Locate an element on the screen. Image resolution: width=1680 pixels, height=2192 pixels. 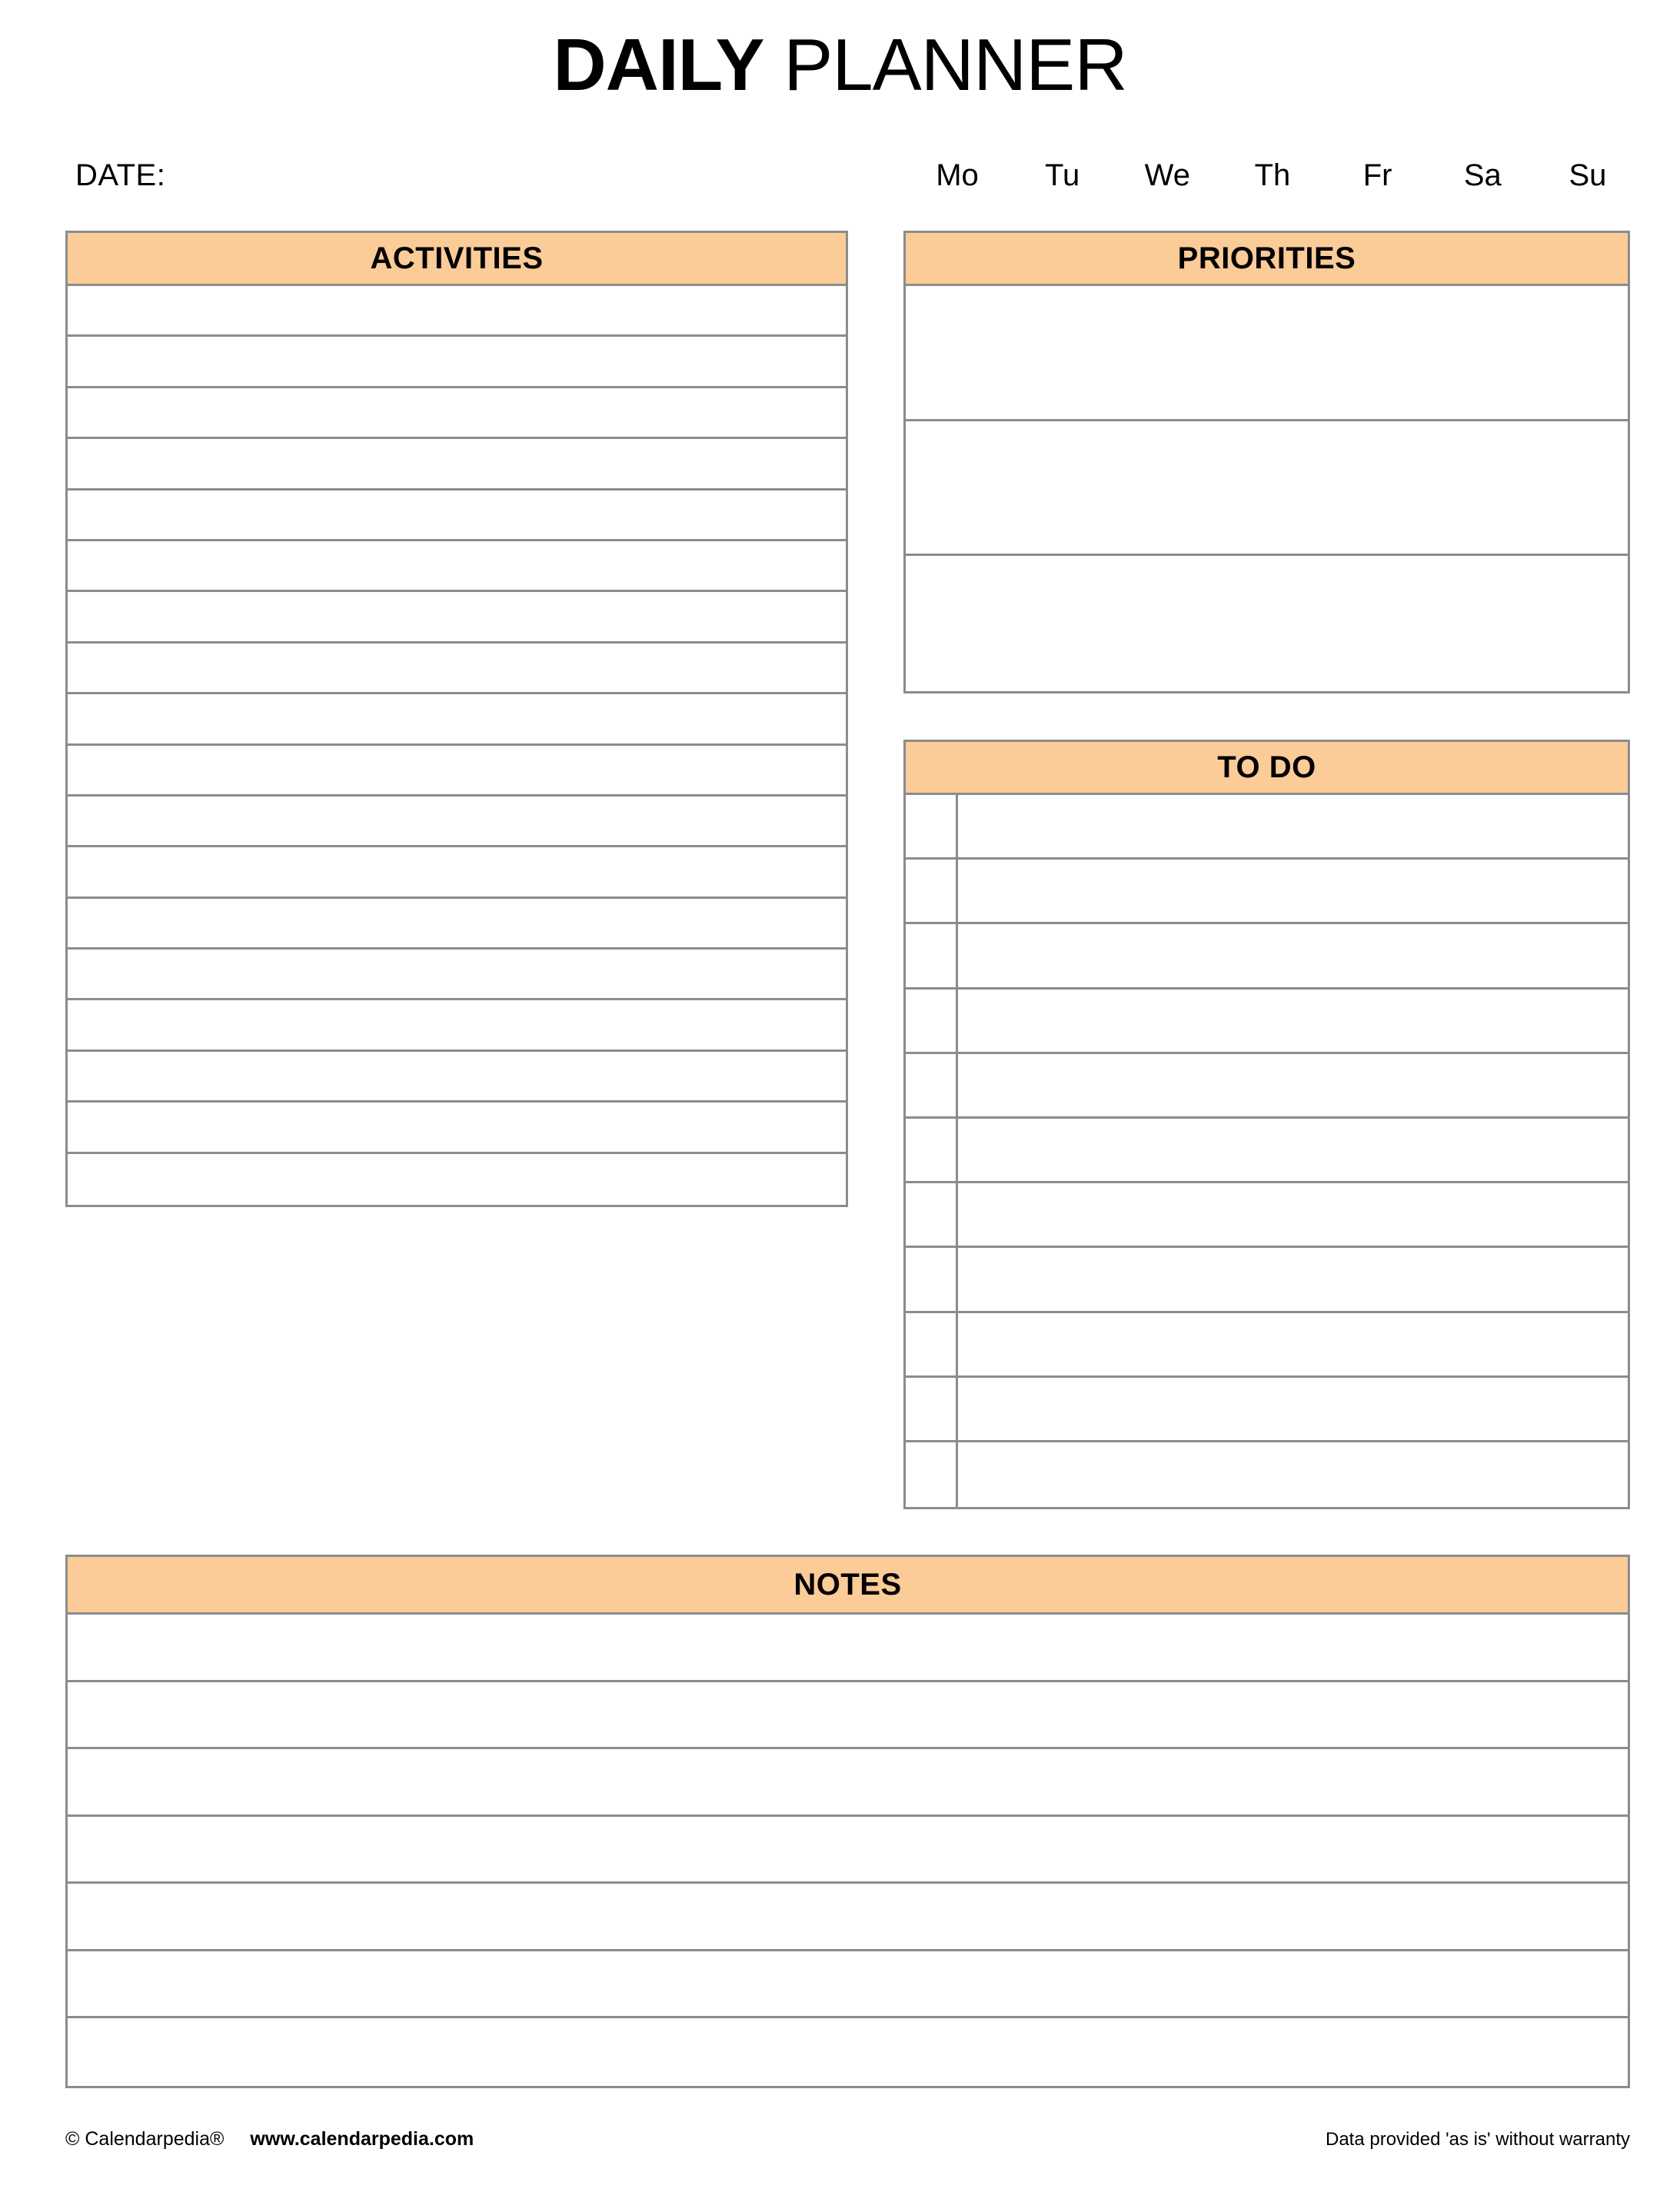
priorities-header-label: PRIORITIES is located at coordinates (1266, 258).